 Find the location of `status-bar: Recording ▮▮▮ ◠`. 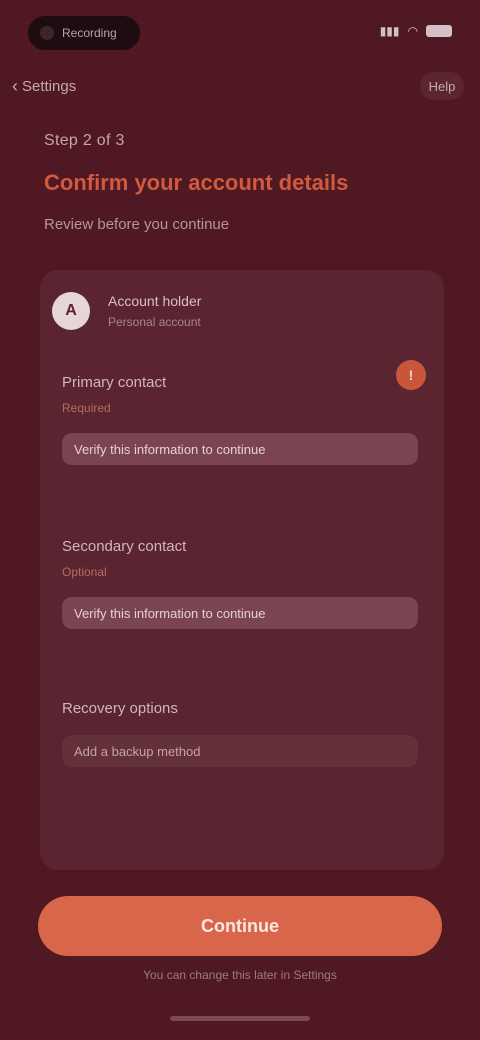

status-bar: Recording ▮▮▮ ◠ is located at coordinates (240, 32).